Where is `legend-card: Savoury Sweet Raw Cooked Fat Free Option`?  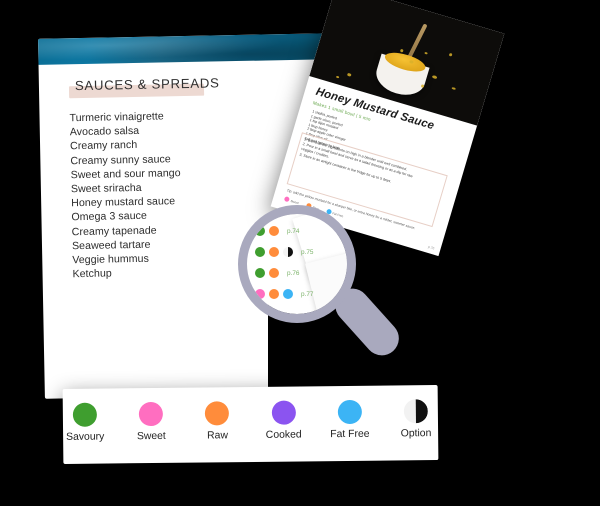 legend-card: Savoury Sweet Raw Cooked Fat Free Option is located at coordinates (250, 424).